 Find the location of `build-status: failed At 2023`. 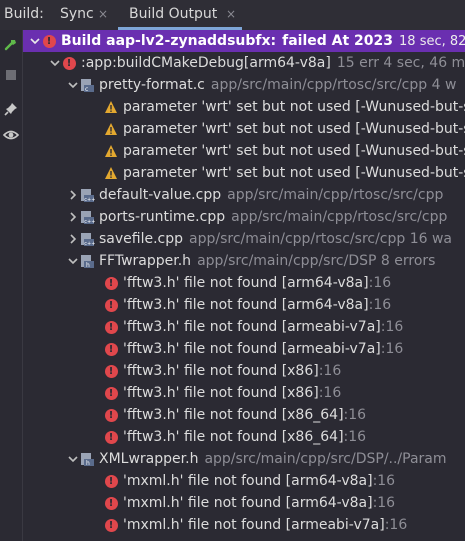

build-status: failed At 2023 is located at coordinates (338, 41).